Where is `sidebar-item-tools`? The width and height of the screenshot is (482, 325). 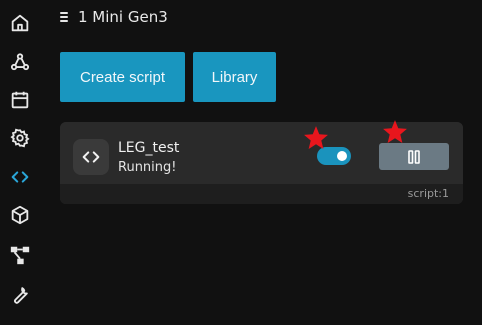 sidebar-item-tools is located at coordinates (20, 295).